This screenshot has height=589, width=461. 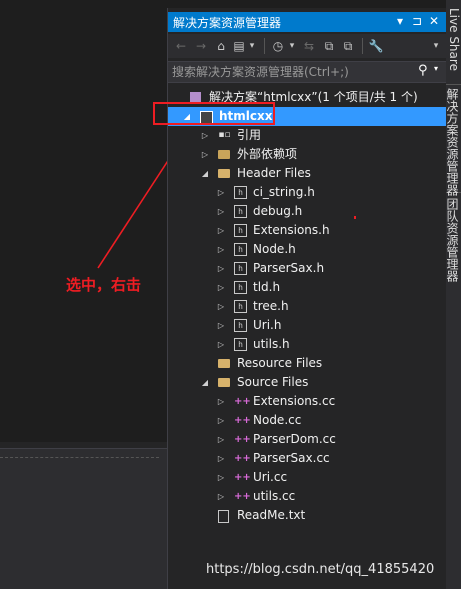 I want to click on tree-node-label: ParserSax.cc, so click(x=291, y=458).